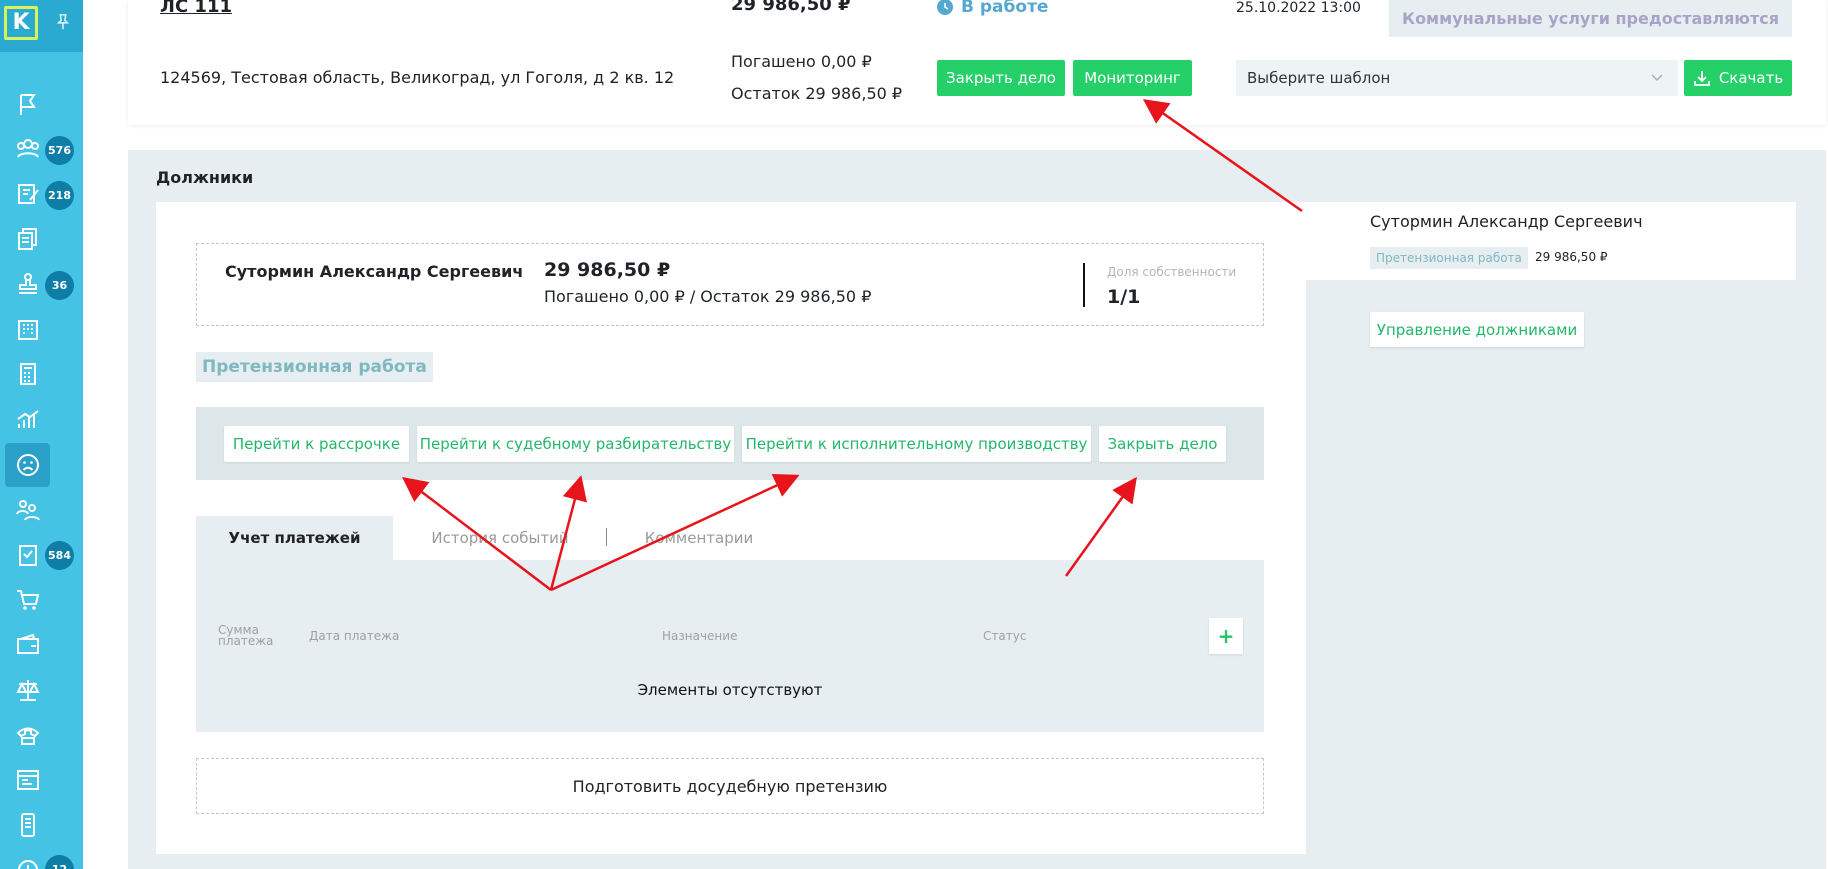  I want to click on column-header-sum: Сумма платежа, so click(246, 636).